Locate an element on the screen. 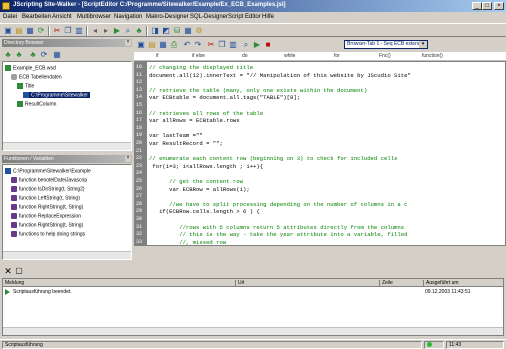 The height and width of the screenshot is (349, 506). database-icon: ⛁ is located at coordinates (177, 31).